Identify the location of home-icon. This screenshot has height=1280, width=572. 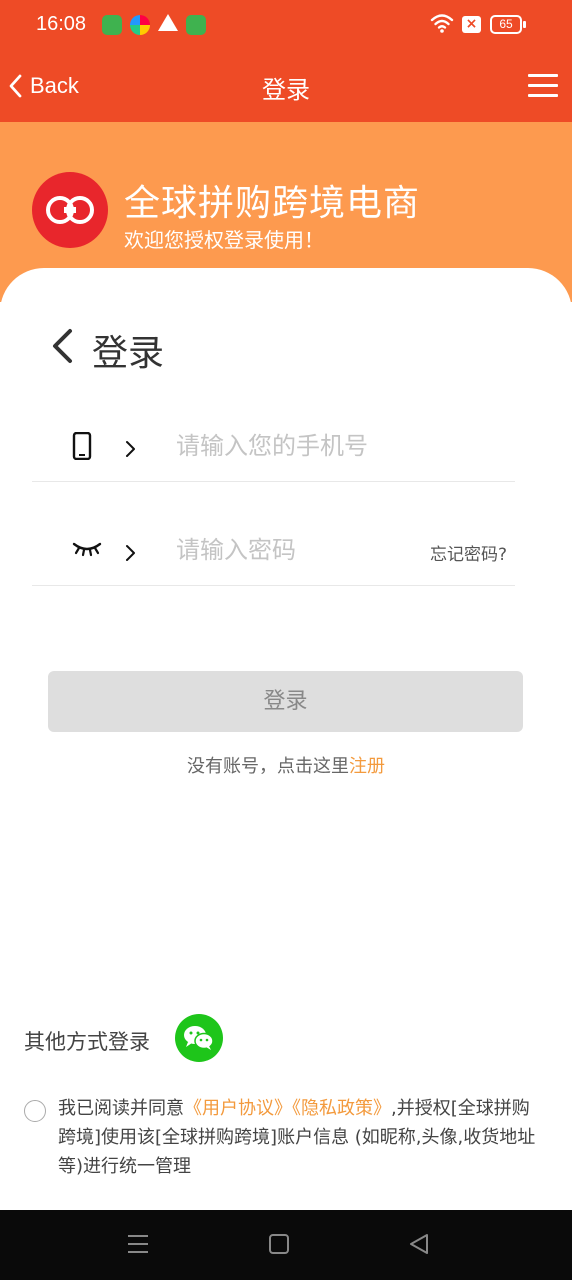
(279, 1244).